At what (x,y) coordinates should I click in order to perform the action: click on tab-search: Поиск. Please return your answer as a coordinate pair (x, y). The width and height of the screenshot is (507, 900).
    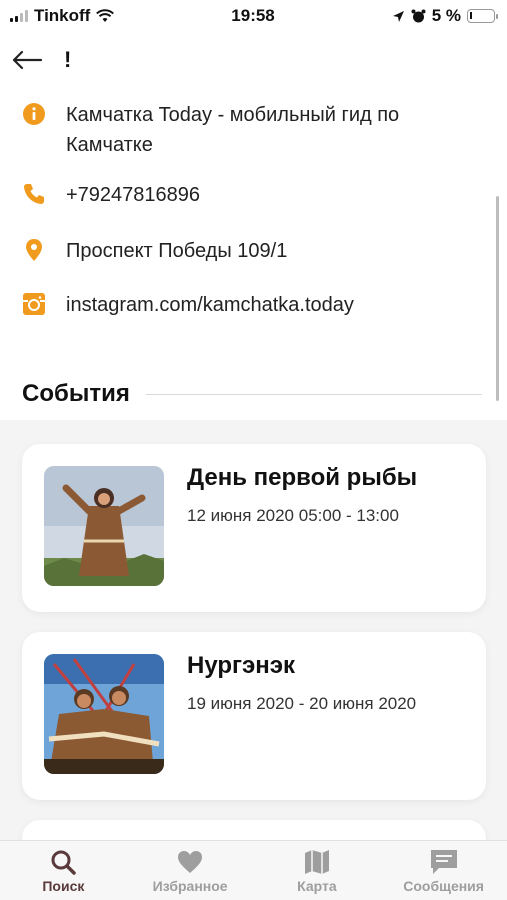
    Looking at the image, I should click on (63, 871).